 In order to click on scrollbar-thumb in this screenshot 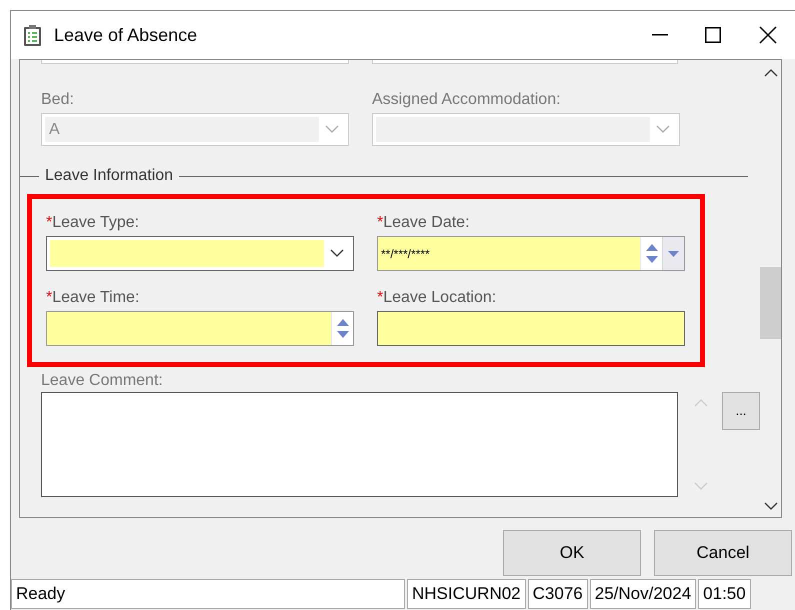, I will do `click(770, 303)`.